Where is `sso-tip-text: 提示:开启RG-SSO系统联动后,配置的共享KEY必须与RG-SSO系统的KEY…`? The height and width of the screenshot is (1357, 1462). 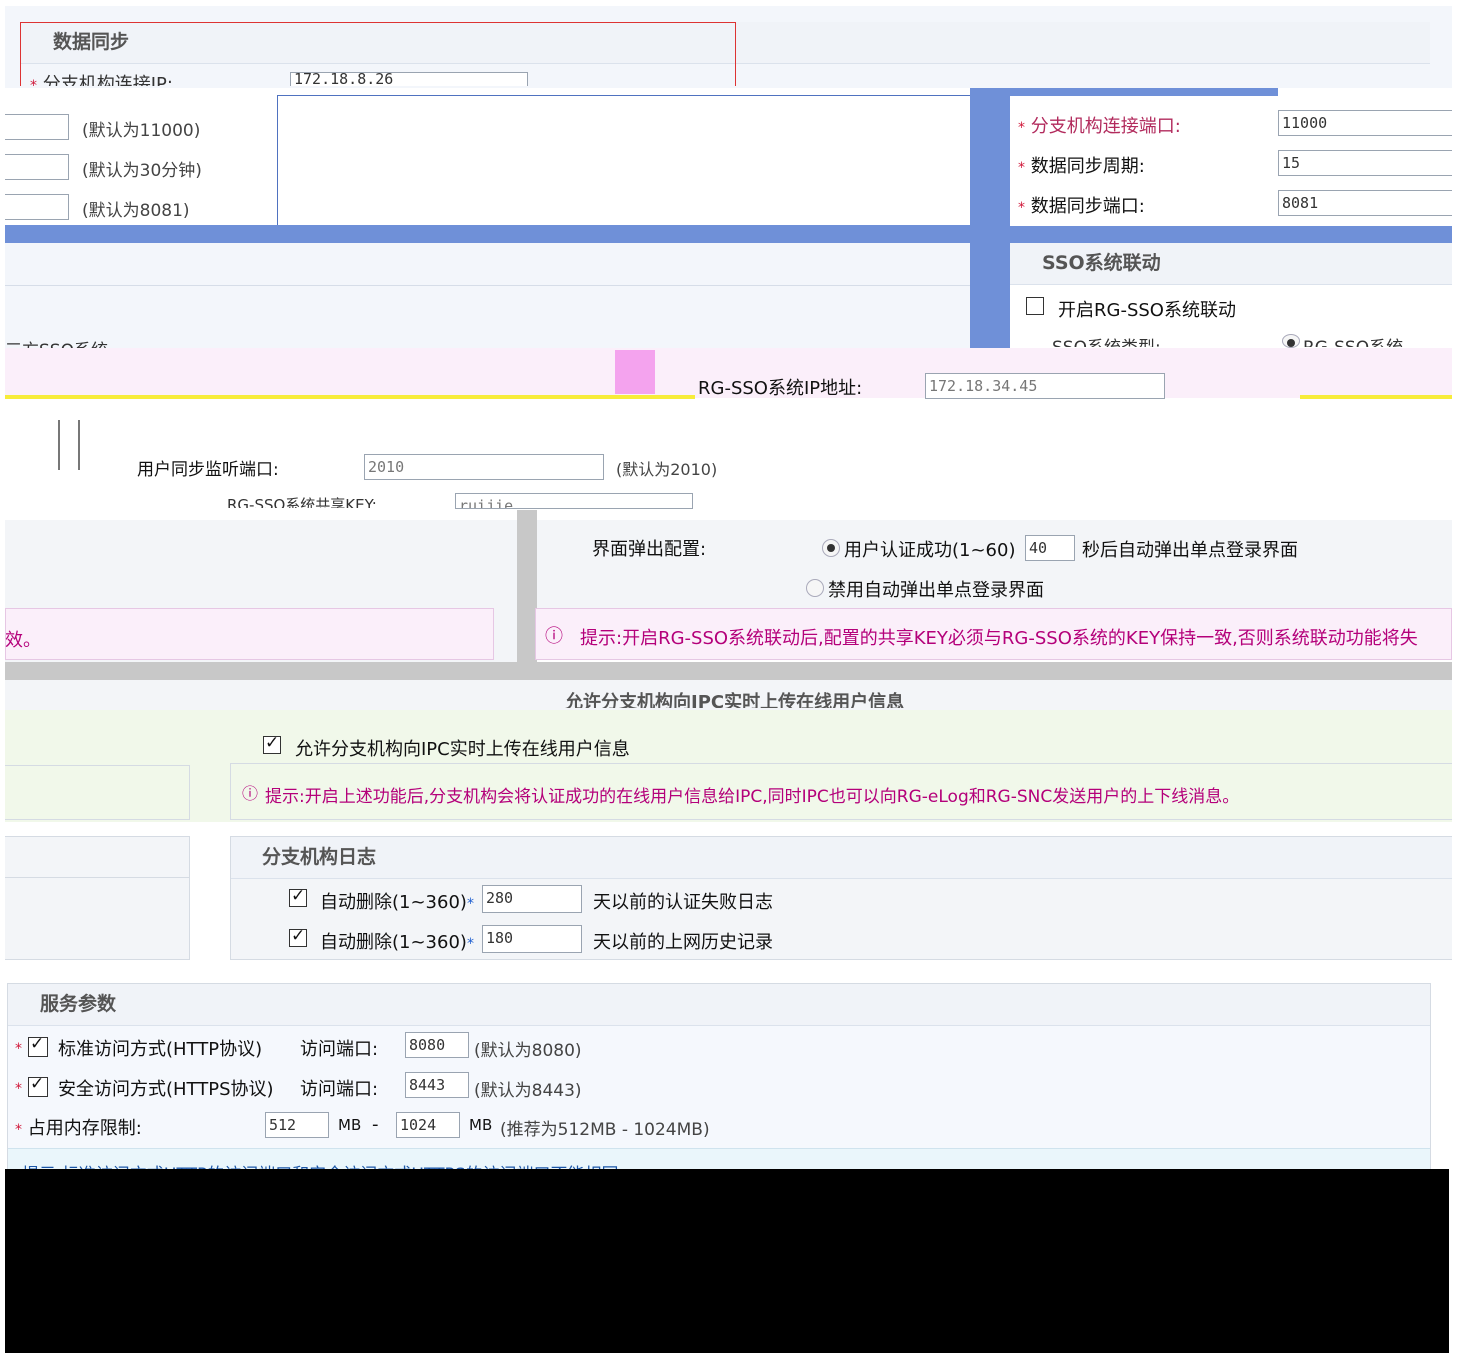
sso-tip-text: 提示:开启RG-SSO系统联动后,配置的共享KEY必须与RG-SSO系统的KEY… is located at coordinates (999, 638).